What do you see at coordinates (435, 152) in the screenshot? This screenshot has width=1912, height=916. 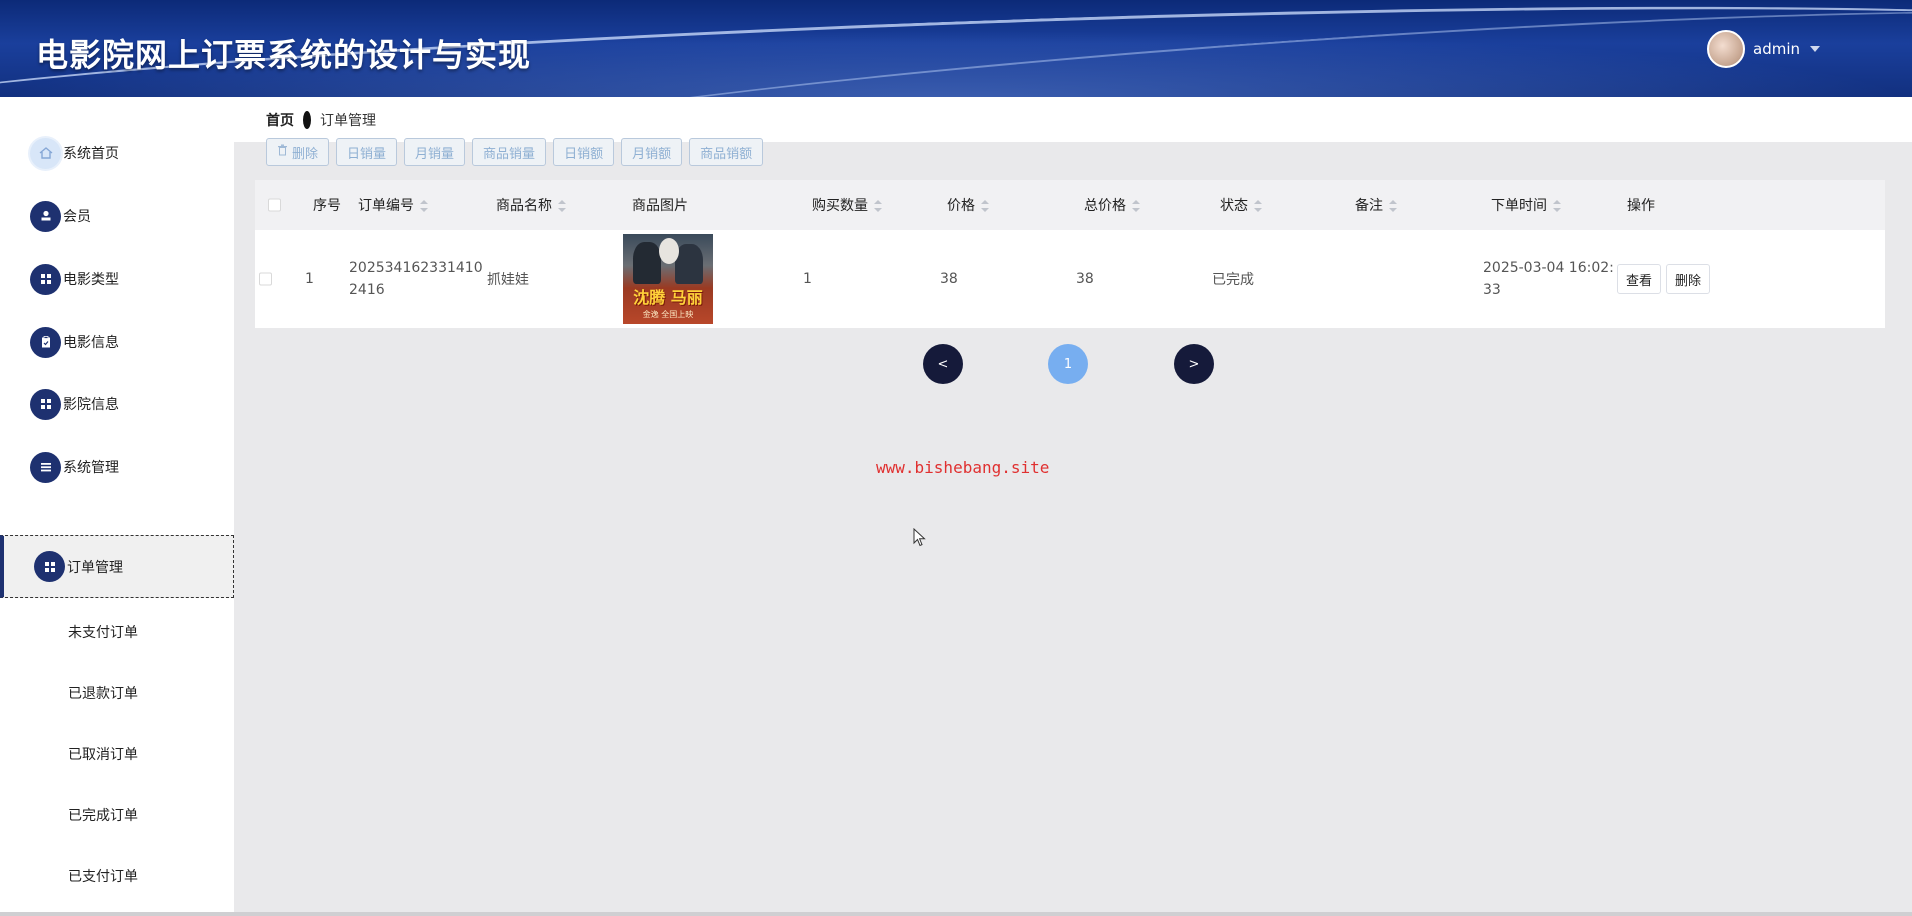 I see `monthly-sales-button: 月销量` at bounding box center [435, 152].